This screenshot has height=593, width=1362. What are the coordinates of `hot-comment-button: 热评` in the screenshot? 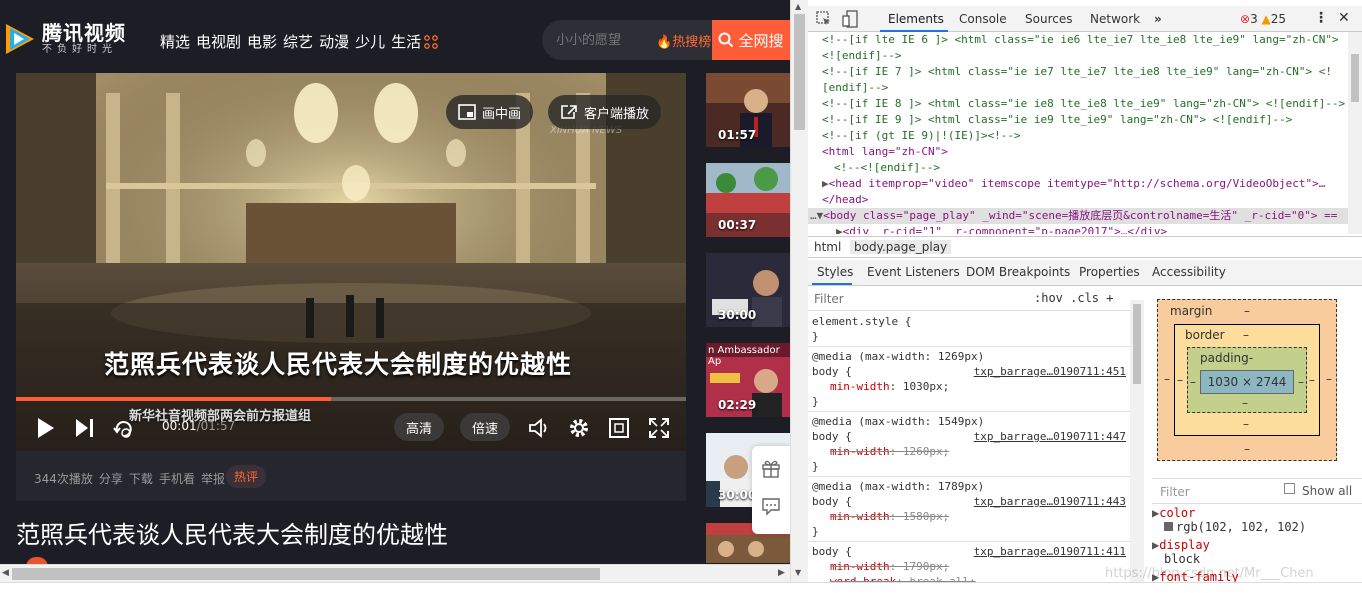 It's located at (246, 476).